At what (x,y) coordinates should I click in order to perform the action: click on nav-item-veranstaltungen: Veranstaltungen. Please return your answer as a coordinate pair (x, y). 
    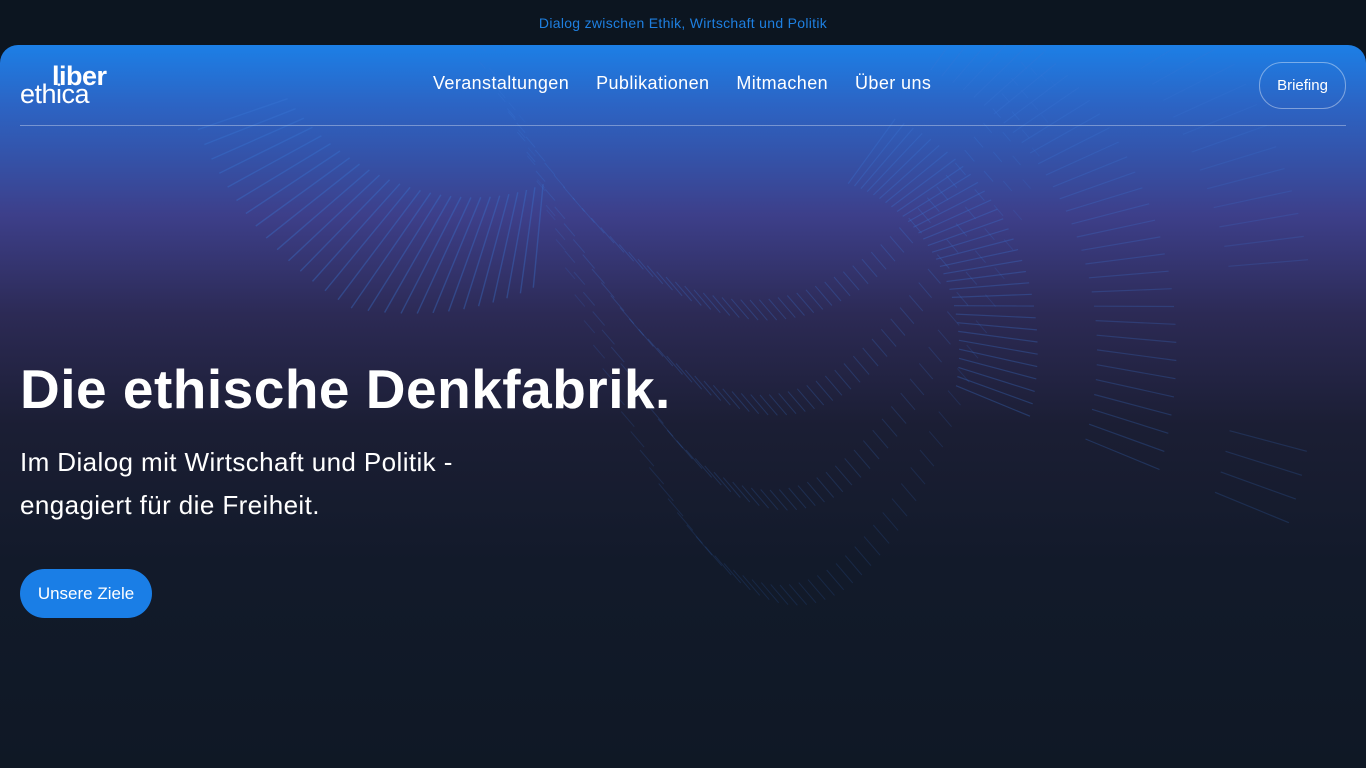
    Looking at the image, I should click on (501, 83).